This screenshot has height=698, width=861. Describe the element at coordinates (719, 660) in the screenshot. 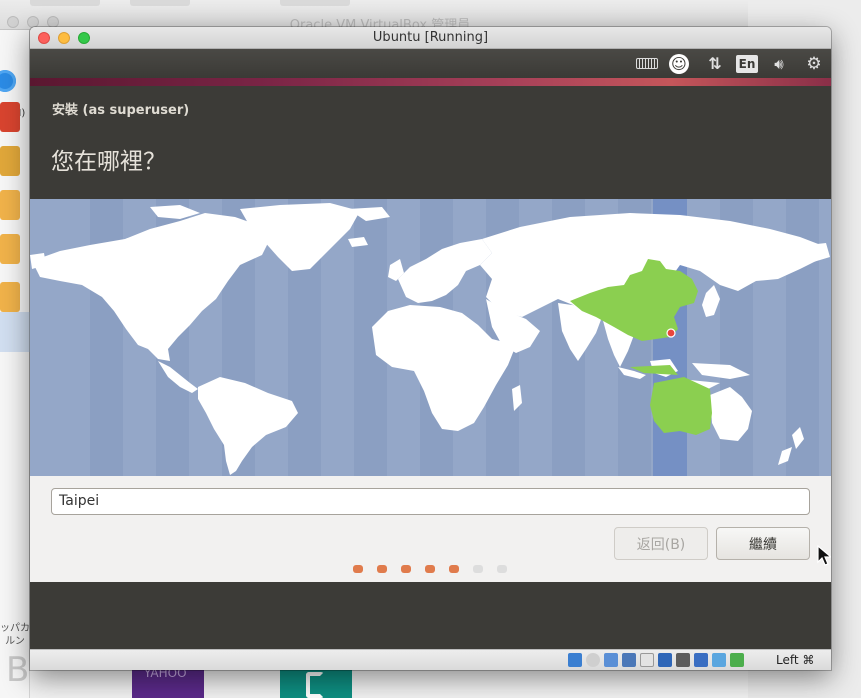

I see `virtualization-icon` at that location.